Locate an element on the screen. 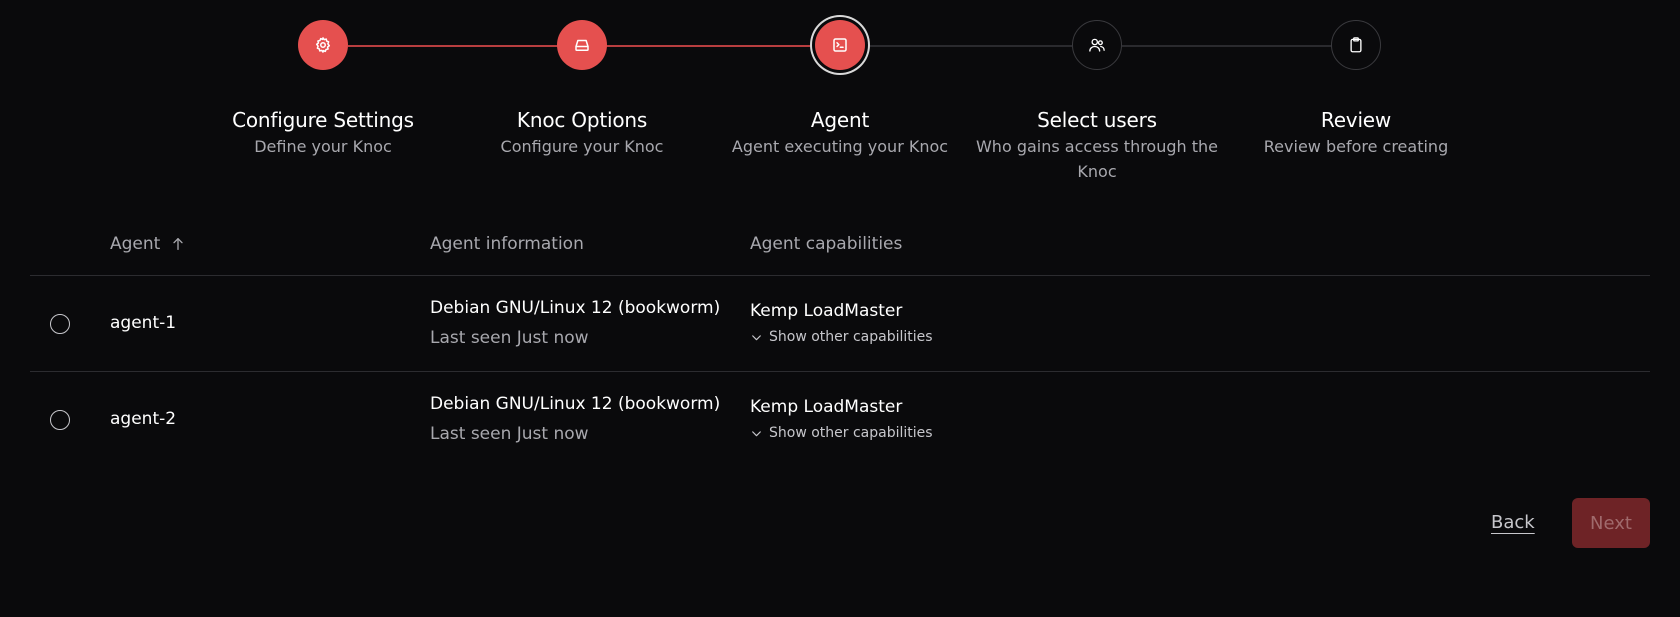  step-knoc-options-text: Knoc Options Configure your Knoc is located at coordinates (582, 132).